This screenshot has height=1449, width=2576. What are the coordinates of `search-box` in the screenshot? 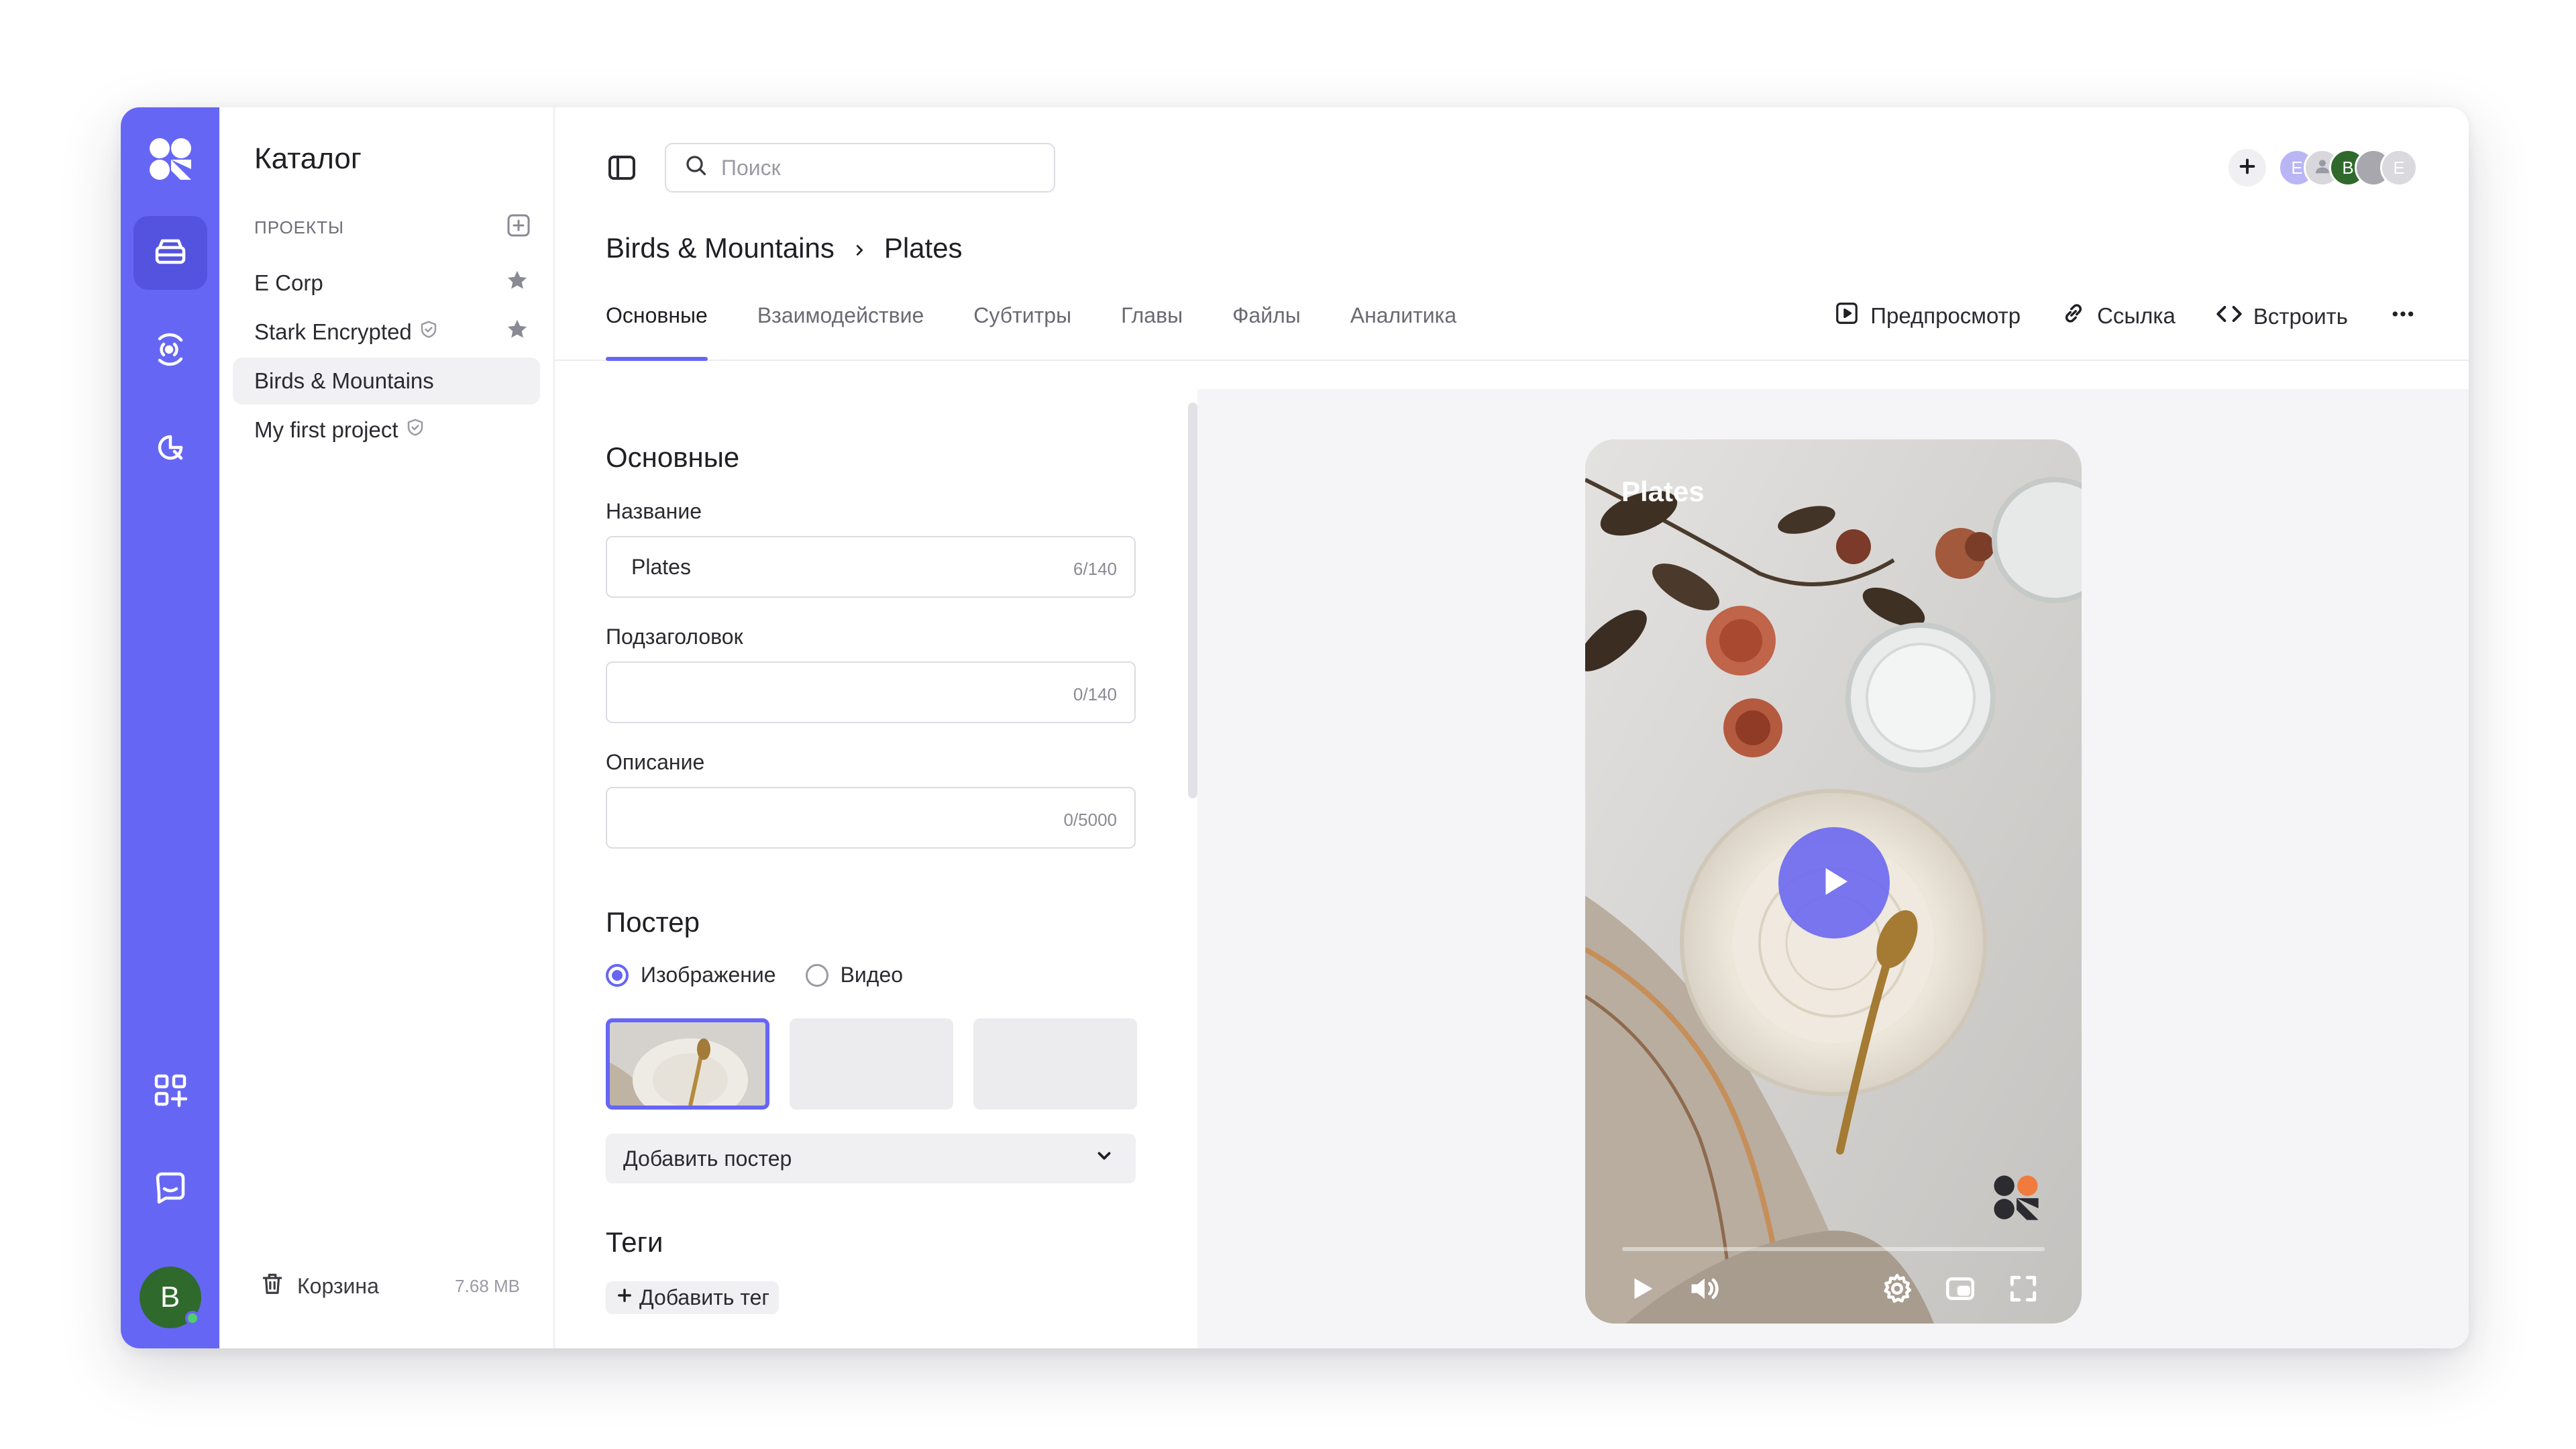 It's located at (860, 168).